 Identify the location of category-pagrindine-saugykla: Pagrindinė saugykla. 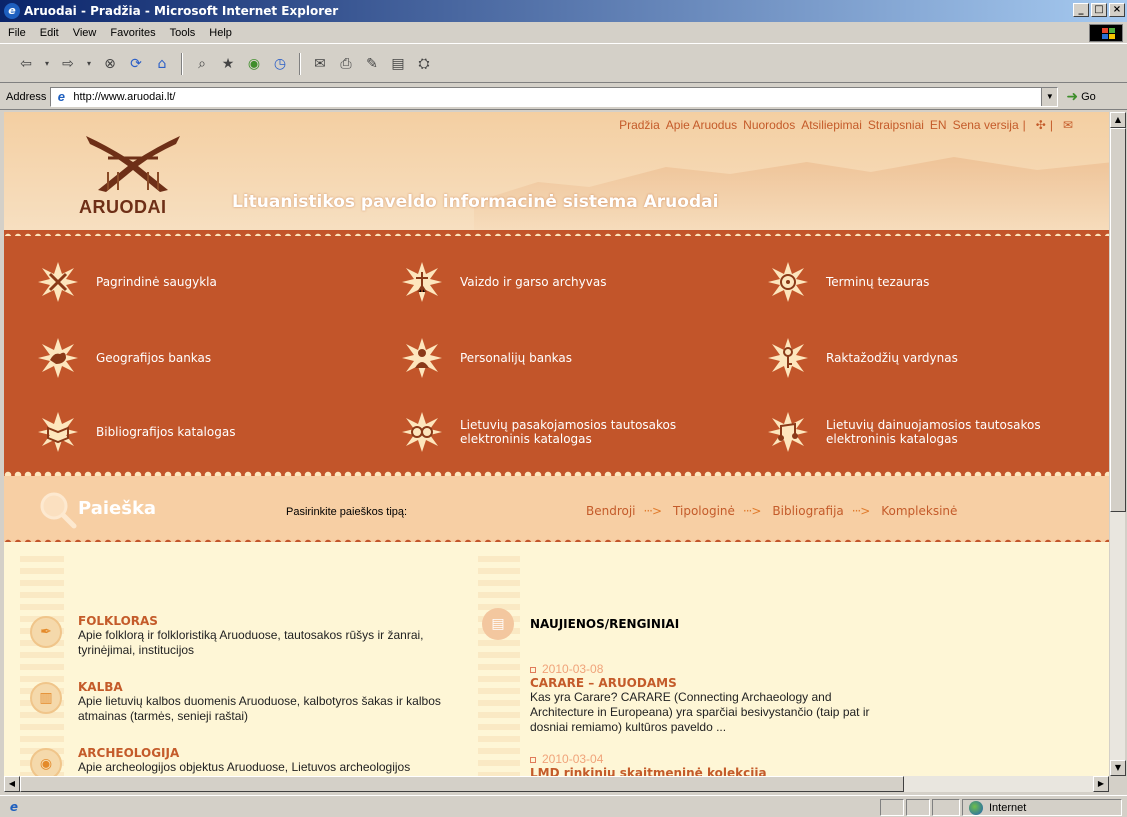
(127, 282).